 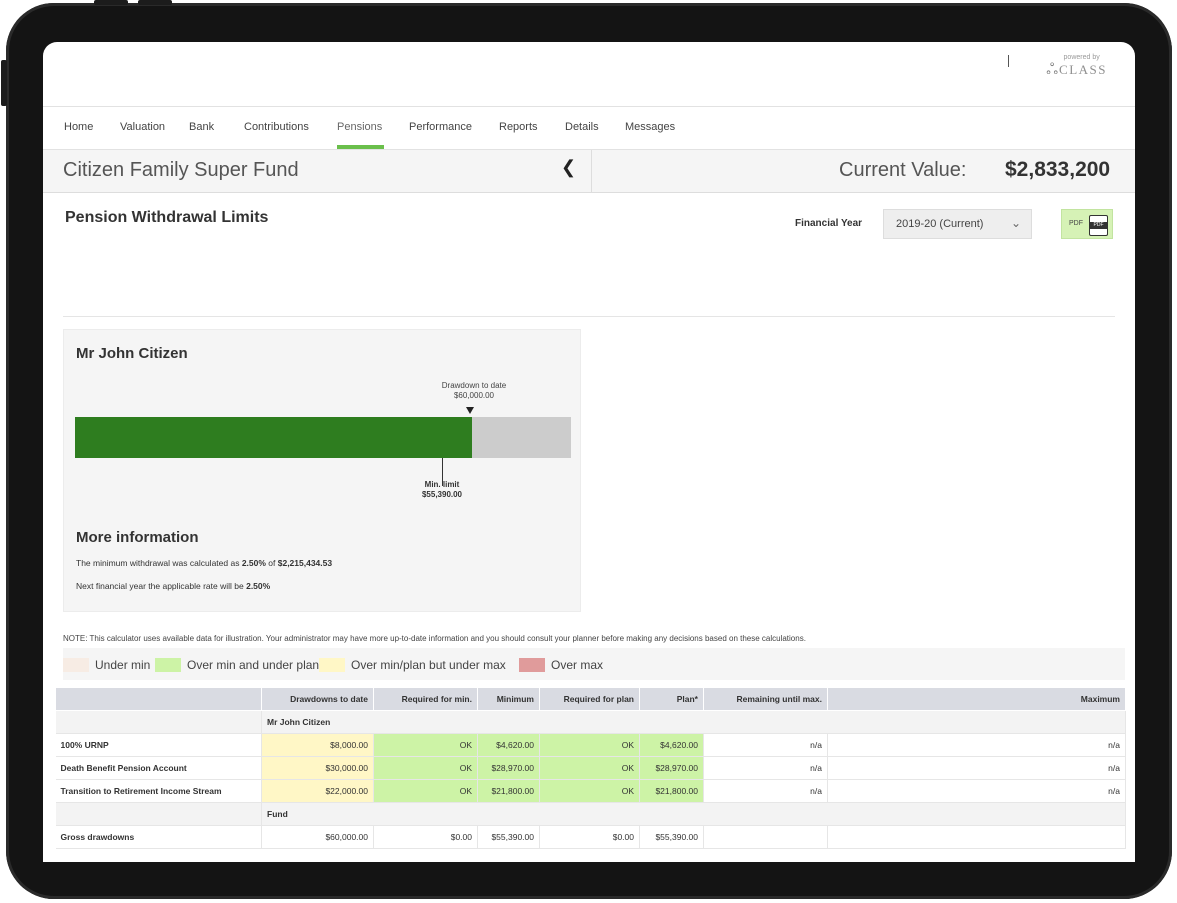 I want to click on financial-year-value: 2019-20 (Current), so click(x=940, y=224).